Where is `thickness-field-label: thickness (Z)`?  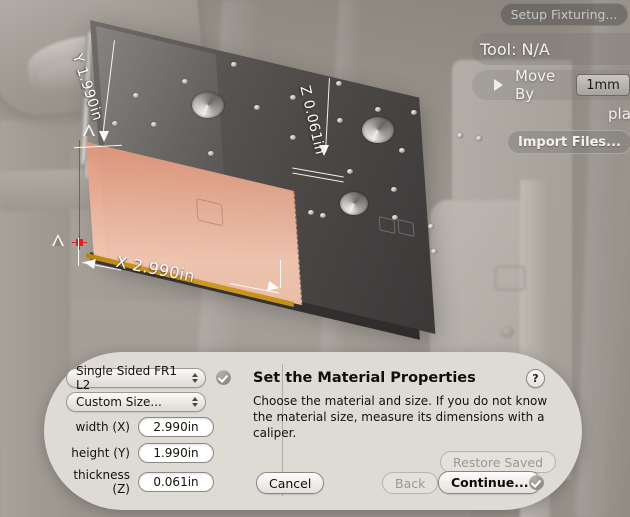
thickness-field-label: thickness (Z) is located at coordinates (101, 482).